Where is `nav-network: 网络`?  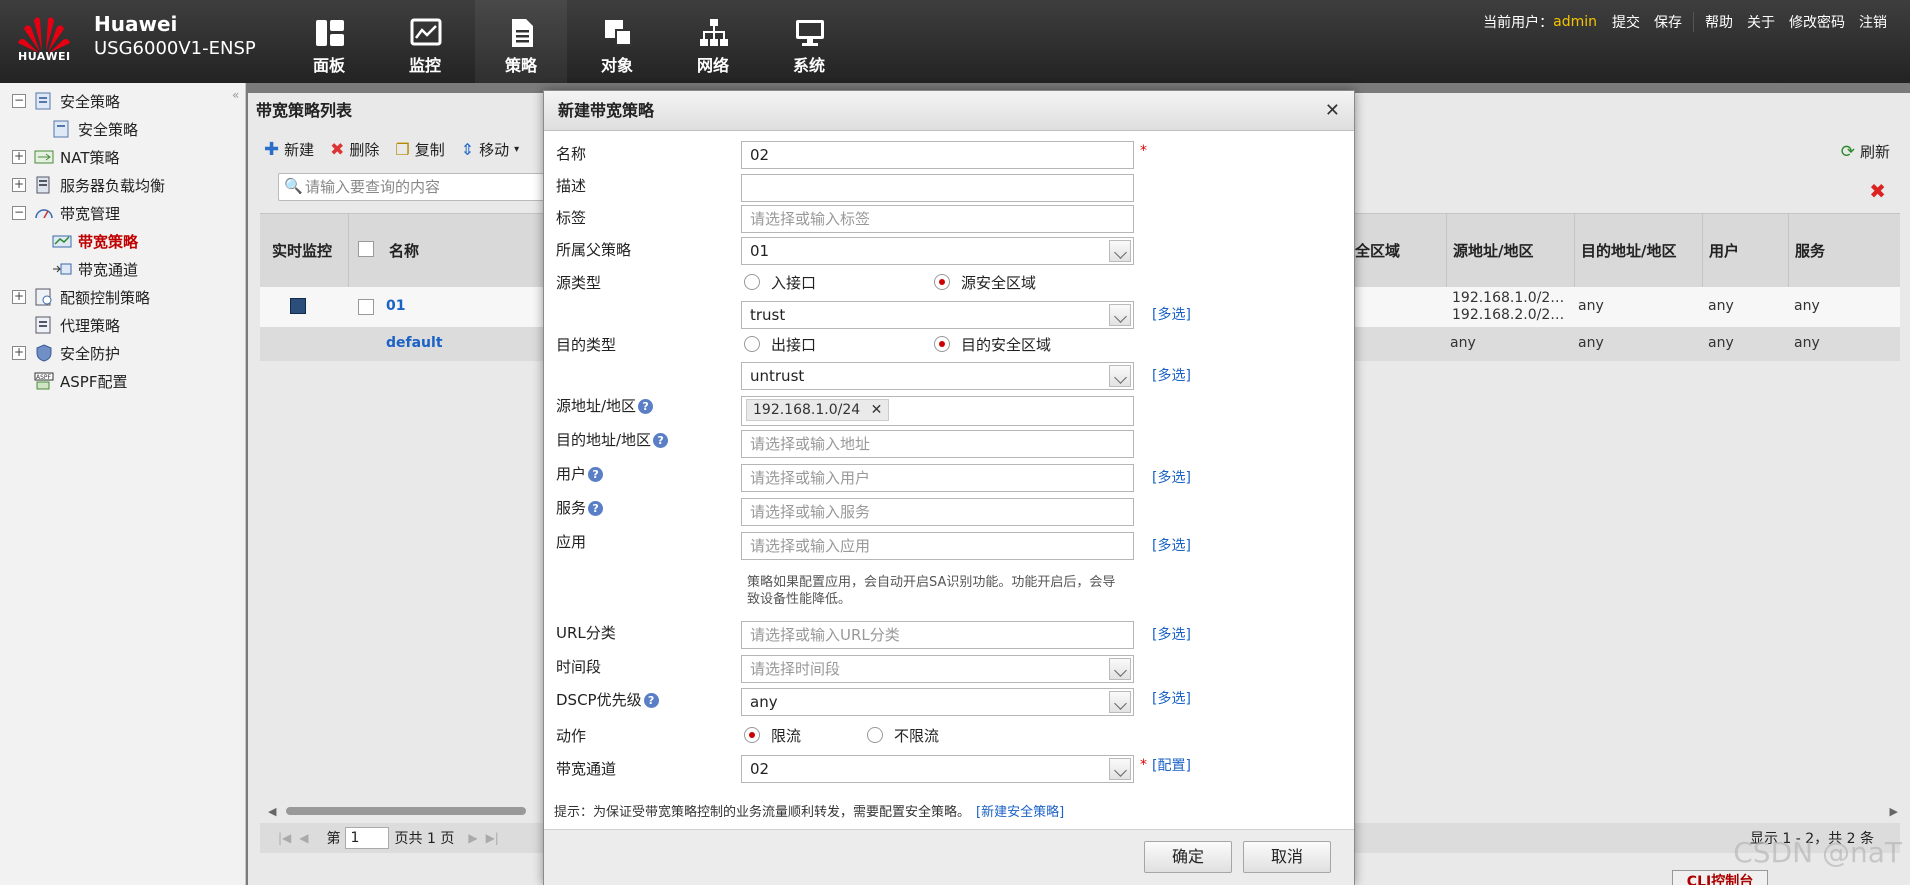
nav-network: 网络 is located at coordinates (713, 41).